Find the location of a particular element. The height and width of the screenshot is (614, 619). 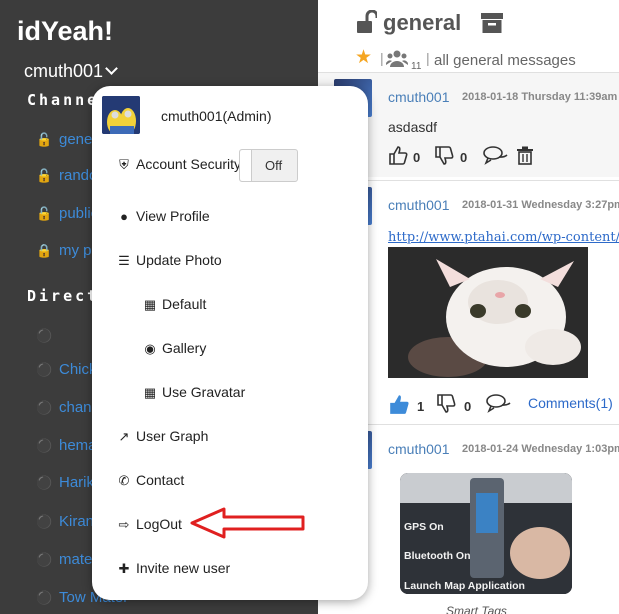

chevron-down-icon is located at coordinates (111, 68).